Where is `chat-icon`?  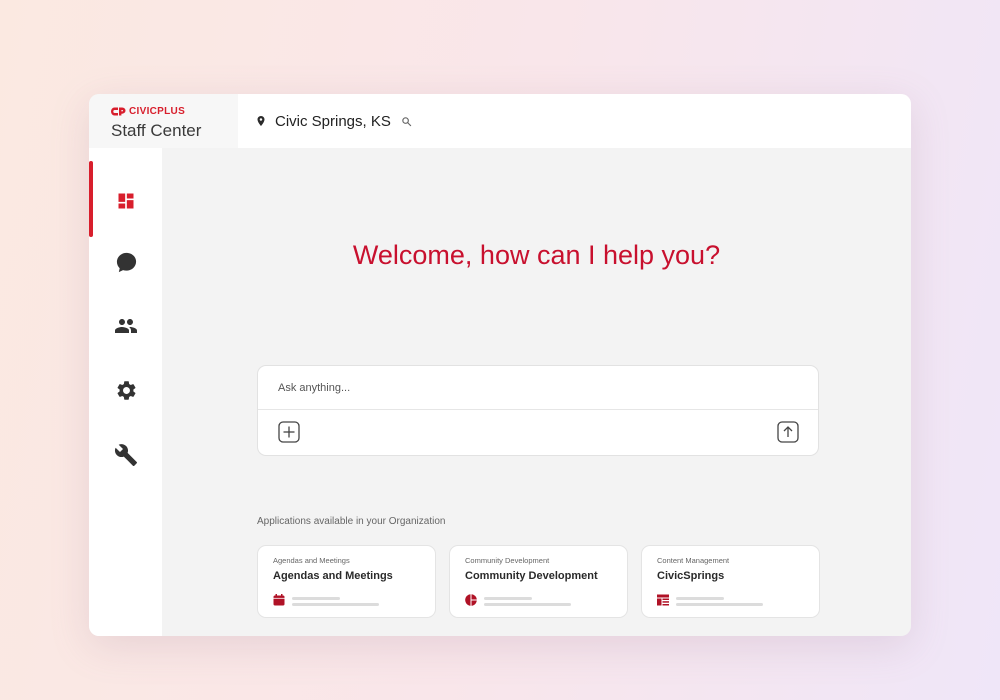 chat-icon is located at coordinates (126, 262).